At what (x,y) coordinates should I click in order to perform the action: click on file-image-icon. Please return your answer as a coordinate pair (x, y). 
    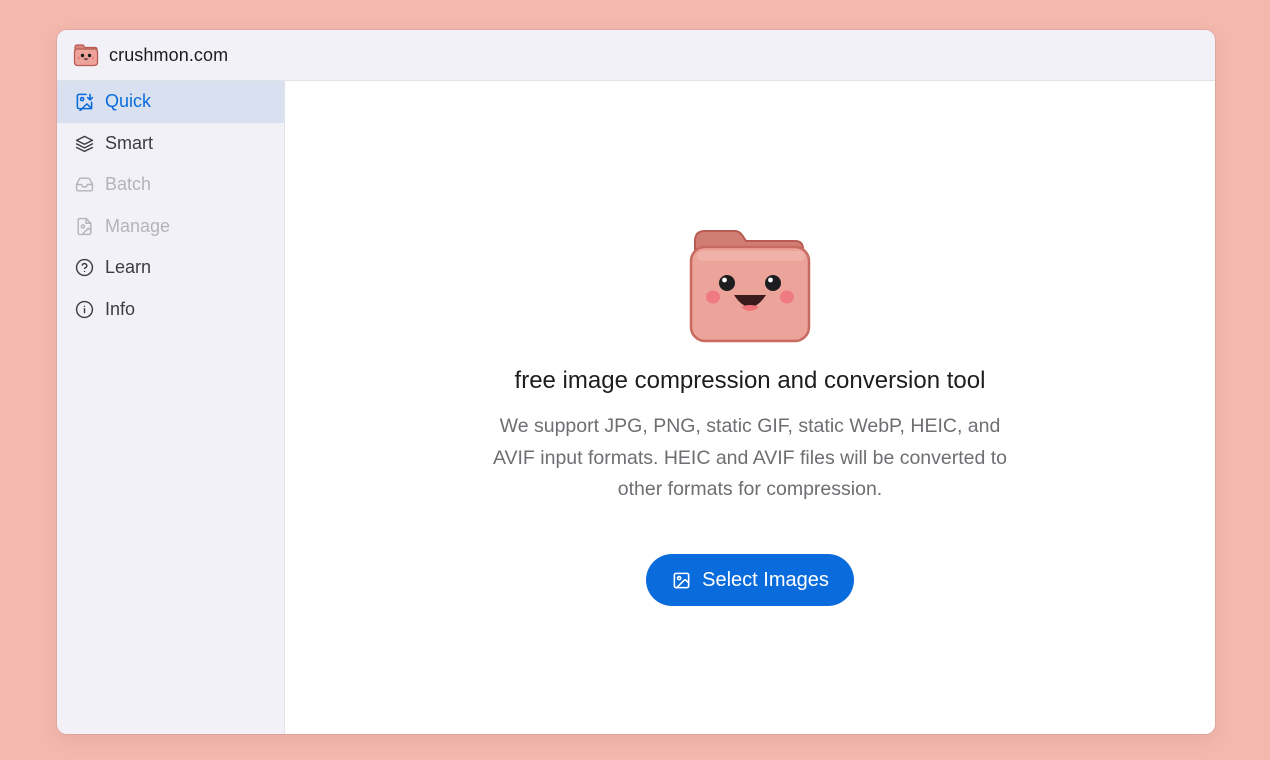
    Looking at the image, I should click on (84, 226).